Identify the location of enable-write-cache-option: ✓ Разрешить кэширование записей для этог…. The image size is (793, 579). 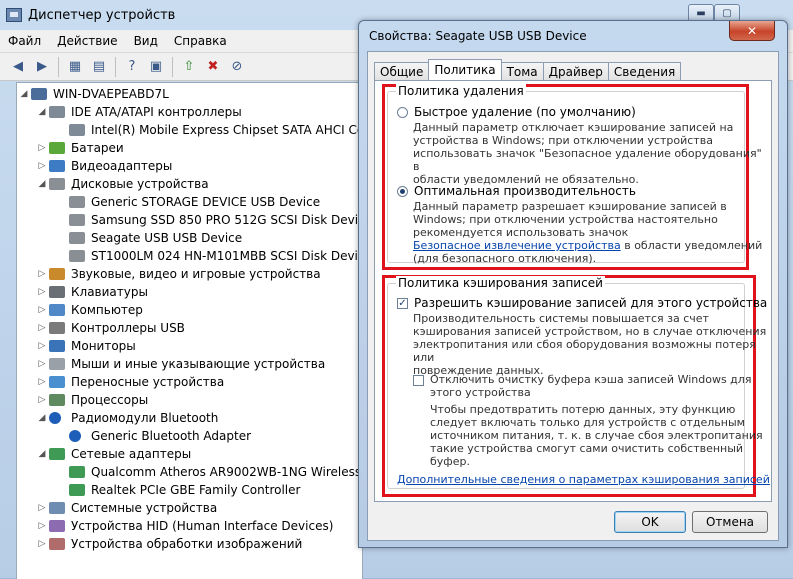
(582, 303).